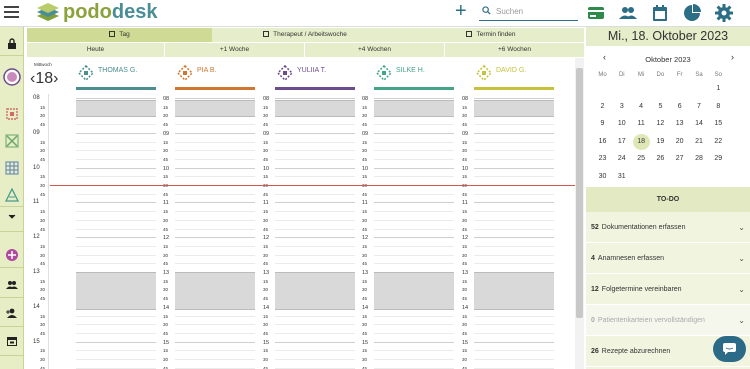  I want to click on calendar-day: 23, so click(602, 159).